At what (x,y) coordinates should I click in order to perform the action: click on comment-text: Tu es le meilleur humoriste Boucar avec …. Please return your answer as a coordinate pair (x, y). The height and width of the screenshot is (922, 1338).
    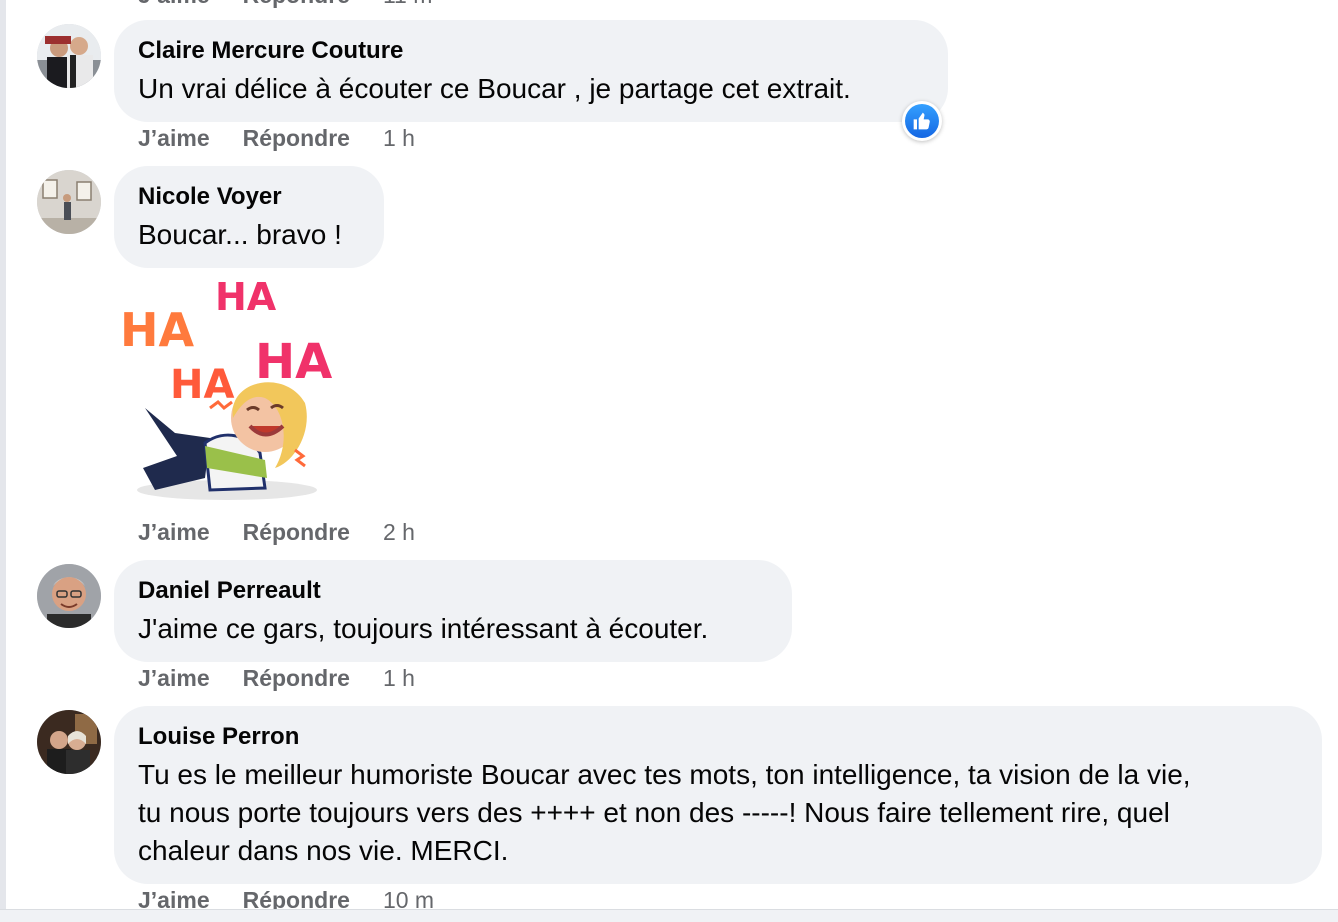
    Looking at the image, I should click on (718, 813).